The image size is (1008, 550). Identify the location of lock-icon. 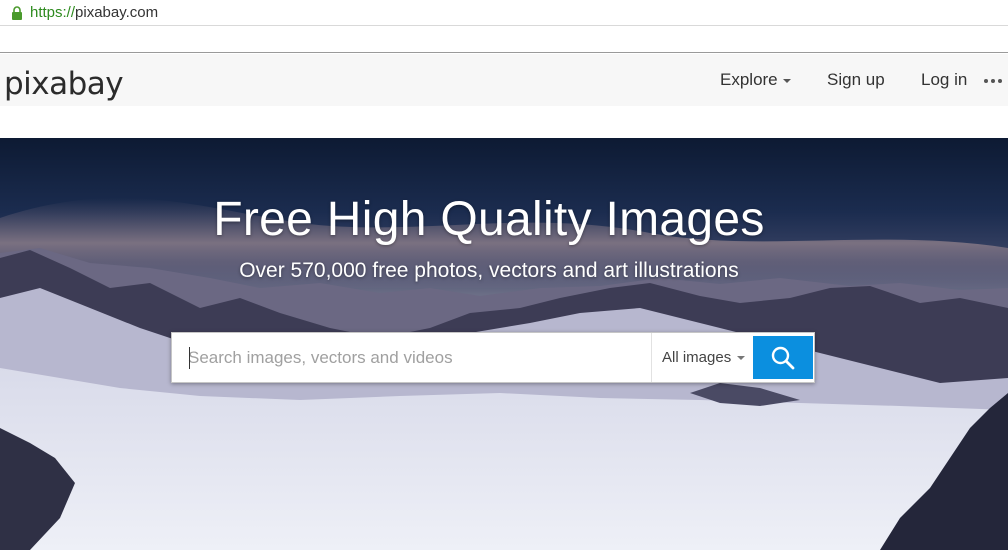
(17, 12).